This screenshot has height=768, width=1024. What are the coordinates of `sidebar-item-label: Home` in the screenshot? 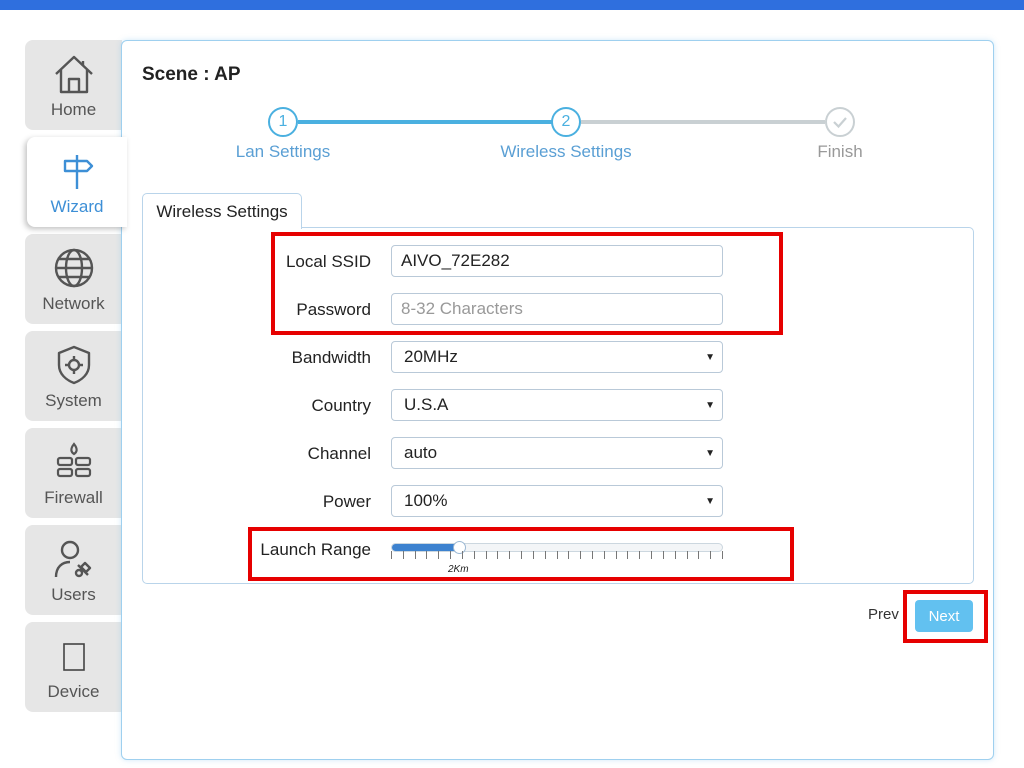 It's located at (73, 109).